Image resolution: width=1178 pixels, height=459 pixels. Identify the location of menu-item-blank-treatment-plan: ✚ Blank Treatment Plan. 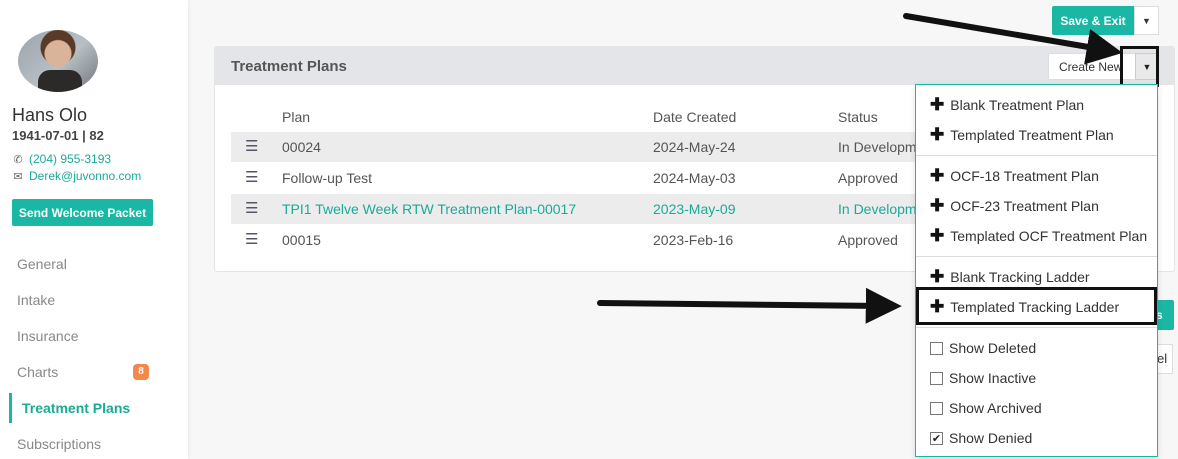
(1036, 105).